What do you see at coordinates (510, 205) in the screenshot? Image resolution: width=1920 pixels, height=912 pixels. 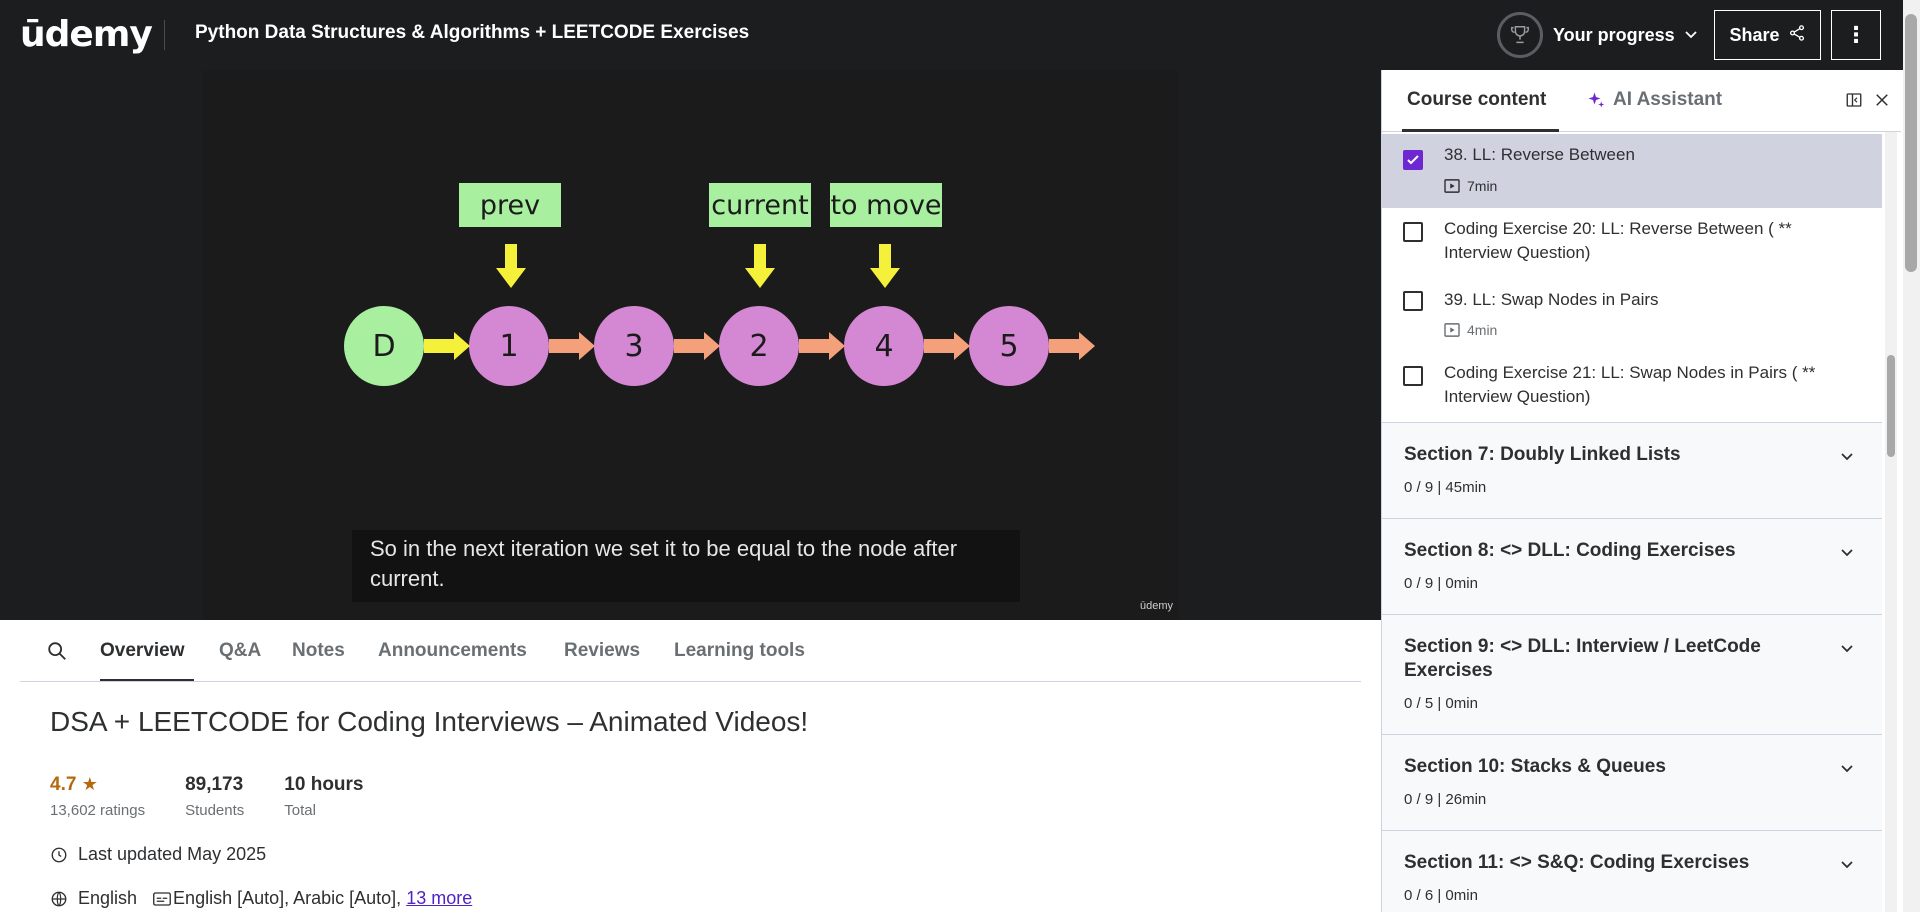 I see `label-prev: prev` at bounding box center [510, 205].